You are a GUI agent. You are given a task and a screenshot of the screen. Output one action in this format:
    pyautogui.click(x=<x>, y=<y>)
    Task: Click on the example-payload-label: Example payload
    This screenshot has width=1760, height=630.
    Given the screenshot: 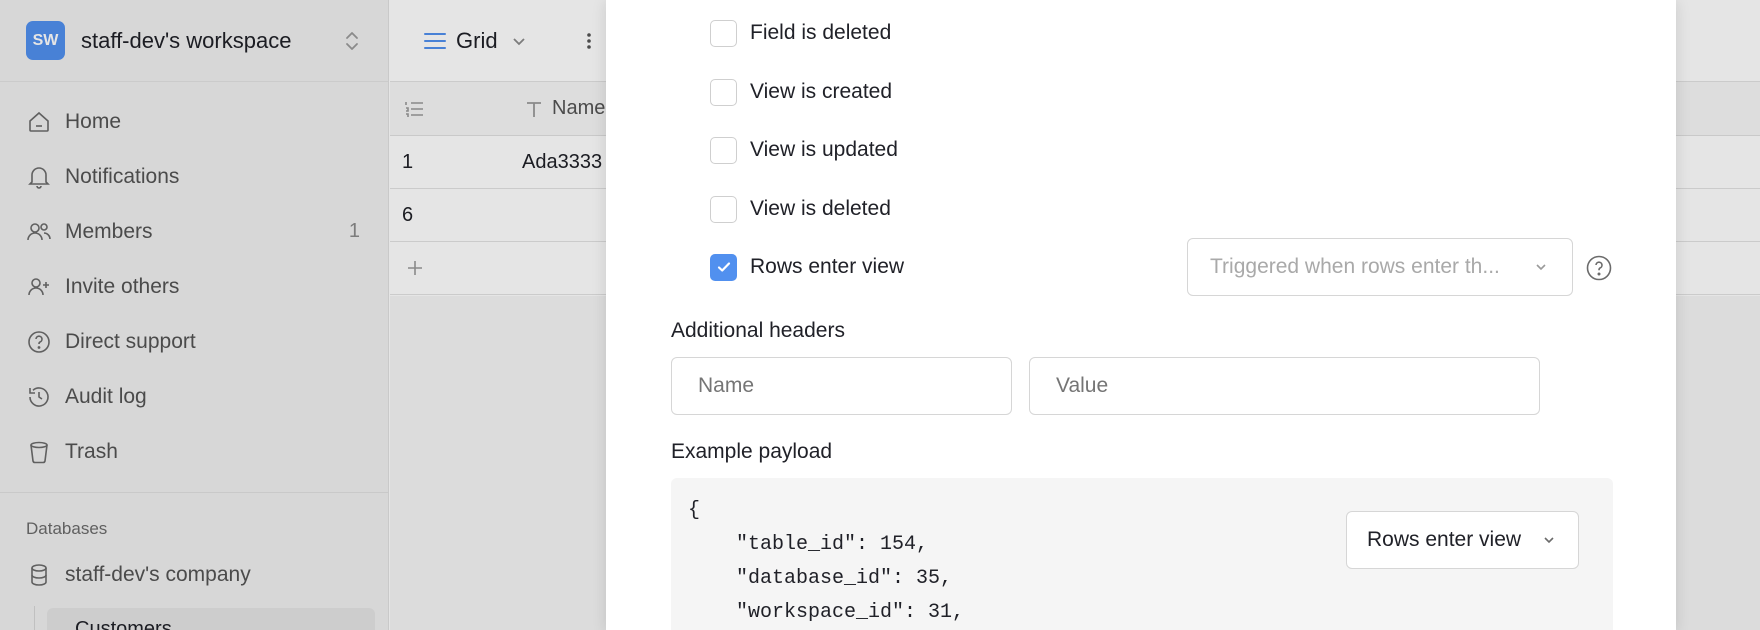 What is the action you would take?
    pyautogui.click(x=752, y=451)
    